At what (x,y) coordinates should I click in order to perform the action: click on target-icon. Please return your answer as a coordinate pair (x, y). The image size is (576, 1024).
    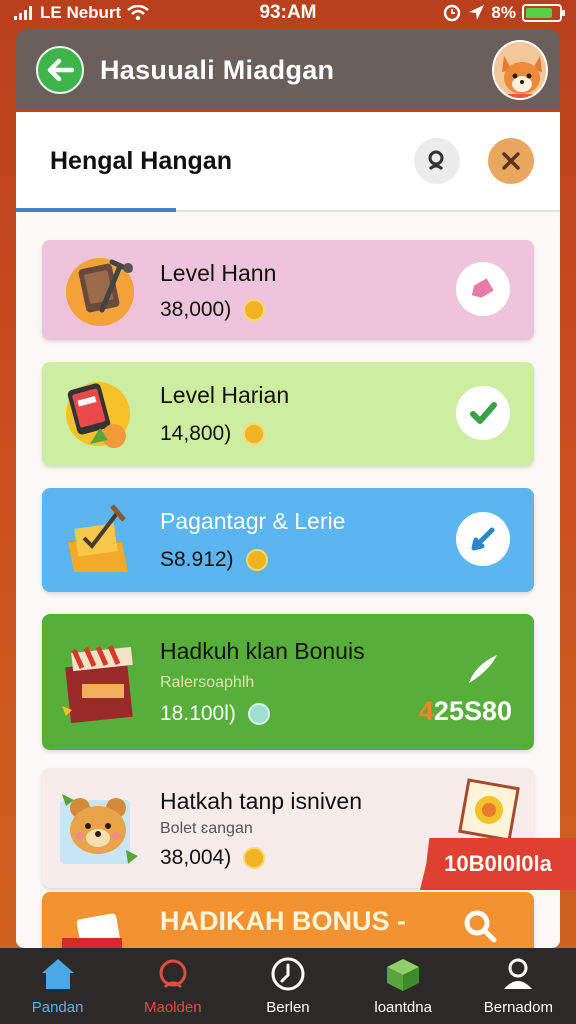
    Looking at the image, I should click on (173, 973).